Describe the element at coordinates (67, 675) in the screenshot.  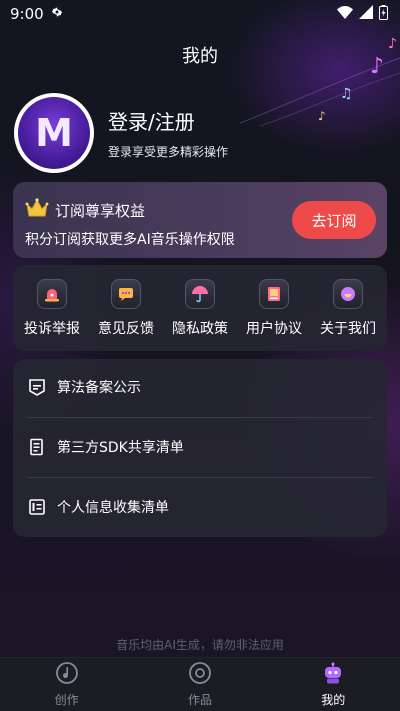
I see `music-note-icon` at that location.